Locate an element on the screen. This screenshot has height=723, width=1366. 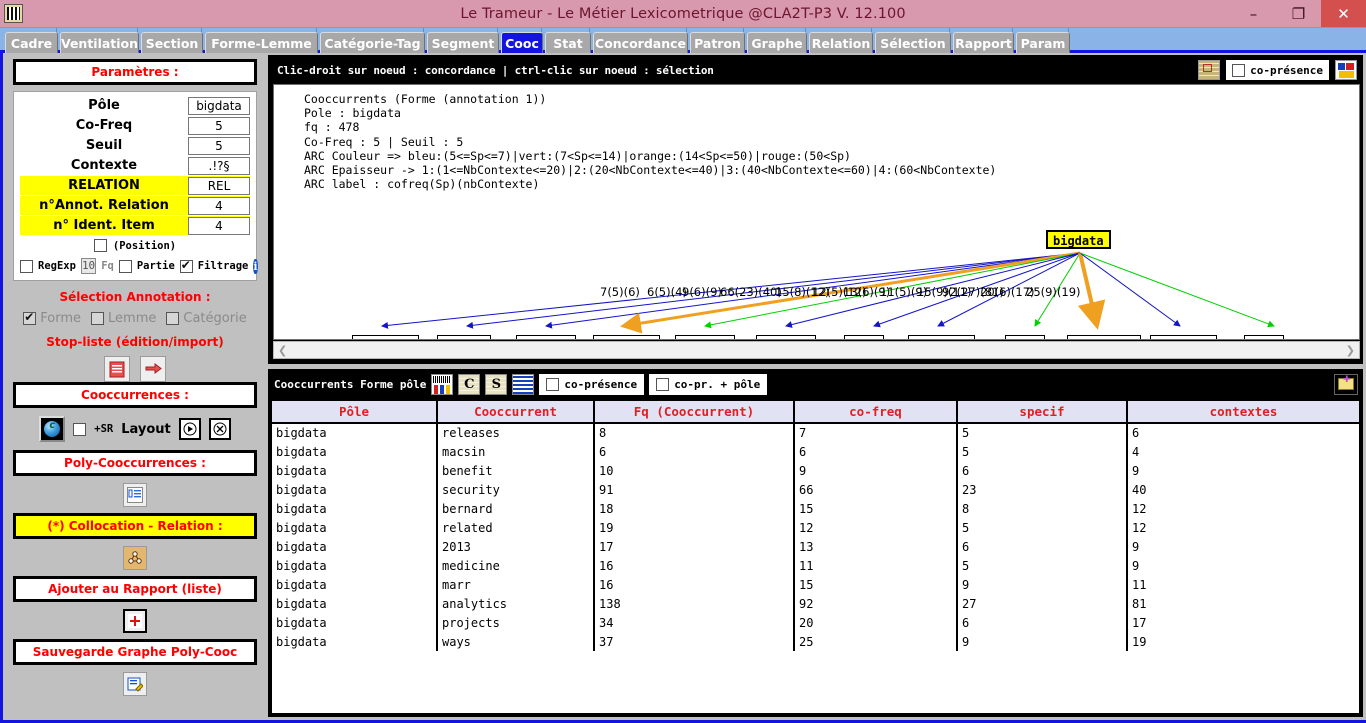
save-edit-icon is located at coordinates (135, 684).